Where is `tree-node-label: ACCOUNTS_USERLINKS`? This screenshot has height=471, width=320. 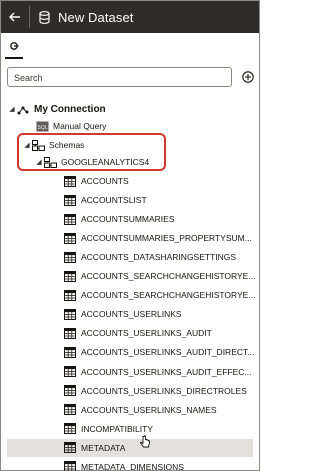 tree-node-label: ACCOUNTS_USERLINKS is located at coordinates (131, 314).